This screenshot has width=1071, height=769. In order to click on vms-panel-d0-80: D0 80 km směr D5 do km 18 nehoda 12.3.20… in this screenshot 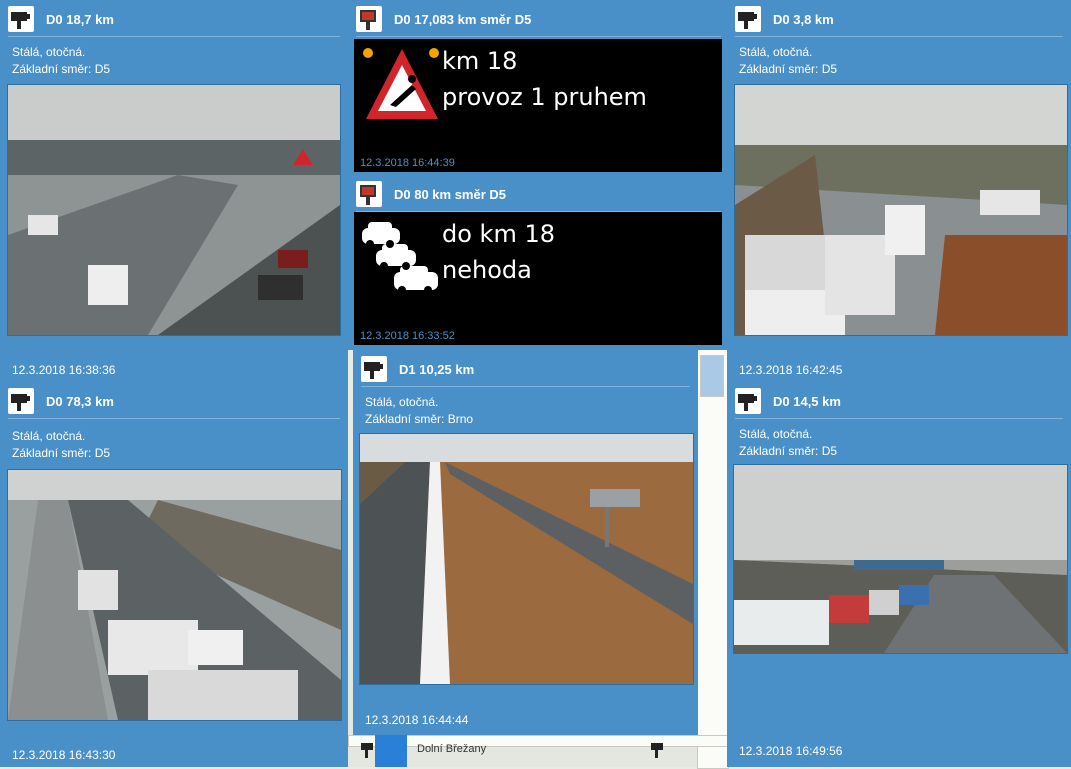, I will do `click(538, 262)`.